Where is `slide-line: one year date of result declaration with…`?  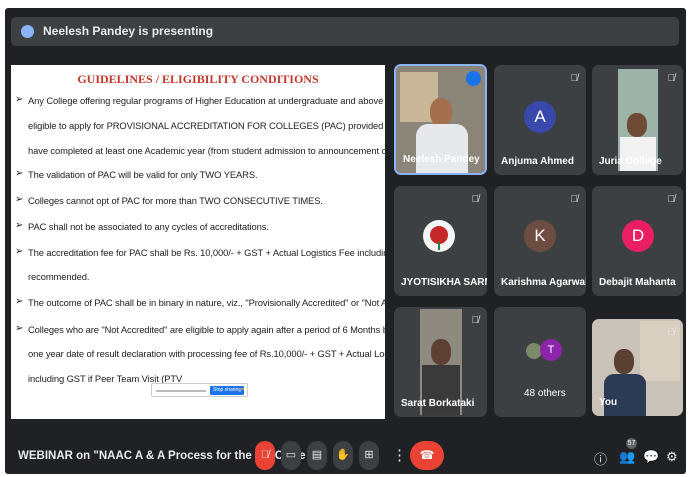 slide-line: one year date of result declaration with… is located at coordinates (228, 353).